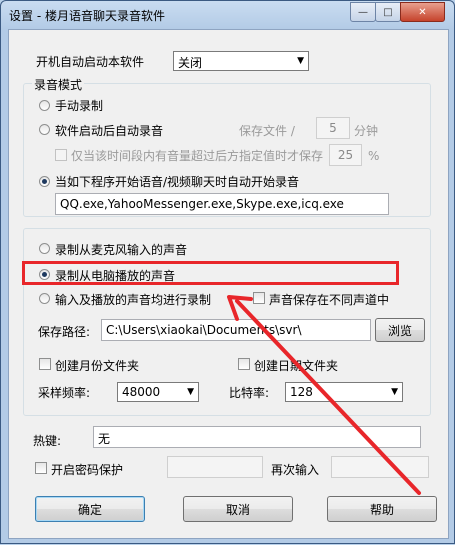 The image size is (455, 545). Describe the element at coordinates (240, 308) in the screenshot. I see `arrow-head` at that location.